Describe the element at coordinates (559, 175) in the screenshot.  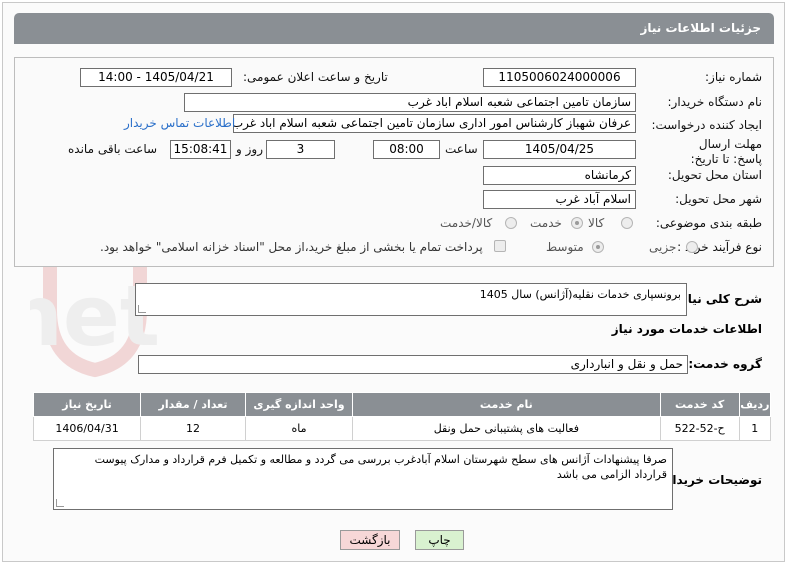
I see `province-field: کرمانشاه` at that location.